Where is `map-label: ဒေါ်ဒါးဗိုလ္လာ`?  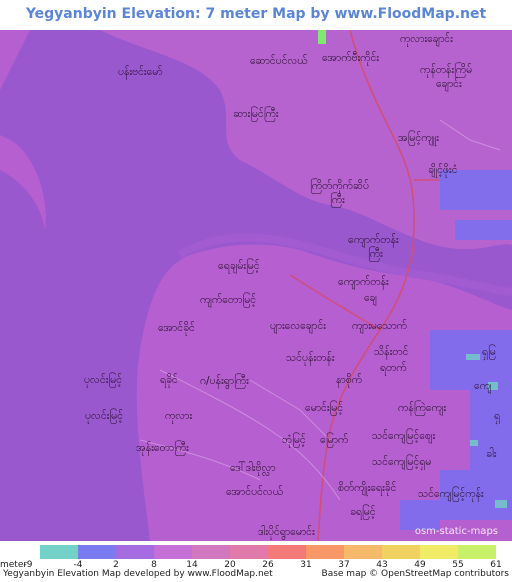 map-label: ဒေါ်ဒါးဗိုလ္လာ is located at coordinates (253, 468).